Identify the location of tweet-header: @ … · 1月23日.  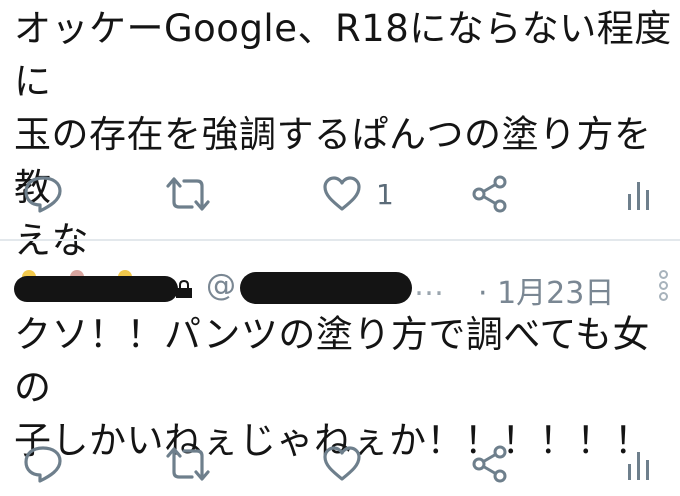
(340, 289).